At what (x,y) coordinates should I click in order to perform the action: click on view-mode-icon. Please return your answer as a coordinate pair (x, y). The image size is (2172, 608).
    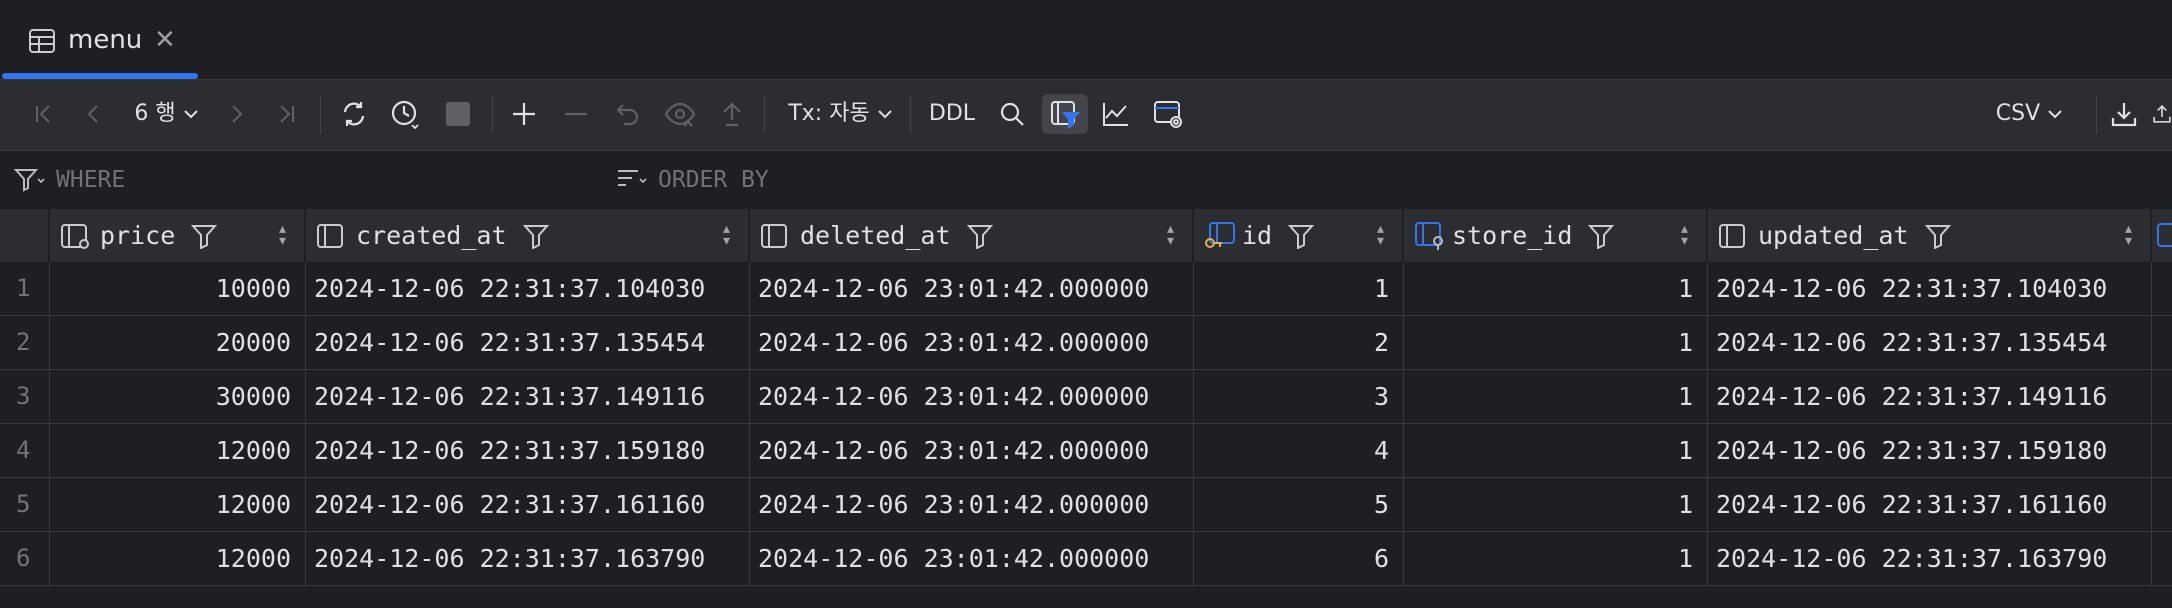
    Looking at the image, I should click on (1168, 114).